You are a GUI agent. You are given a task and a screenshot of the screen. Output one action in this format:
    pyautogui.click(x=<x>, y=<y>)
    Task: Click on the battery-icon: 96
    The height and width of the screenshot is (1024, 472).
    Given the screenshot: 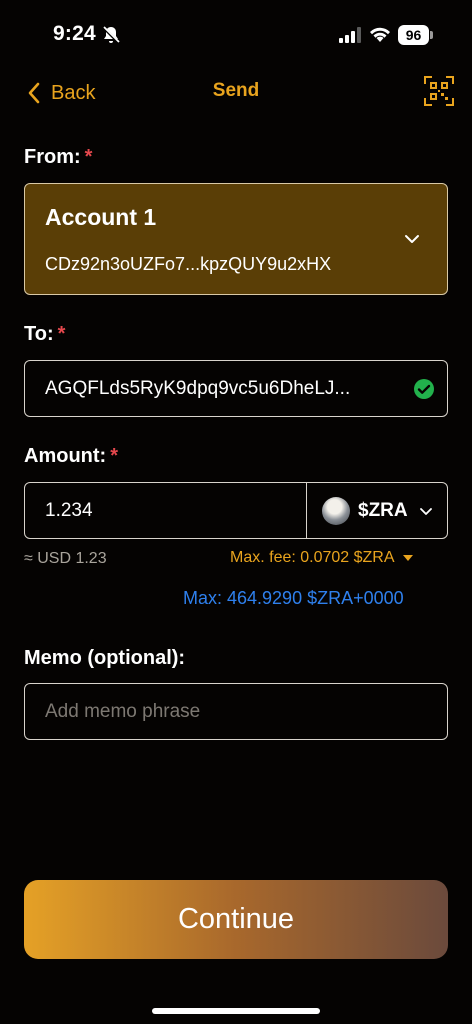 What is the action you would take?
    pyautogui.click(x=415, y=35)
    